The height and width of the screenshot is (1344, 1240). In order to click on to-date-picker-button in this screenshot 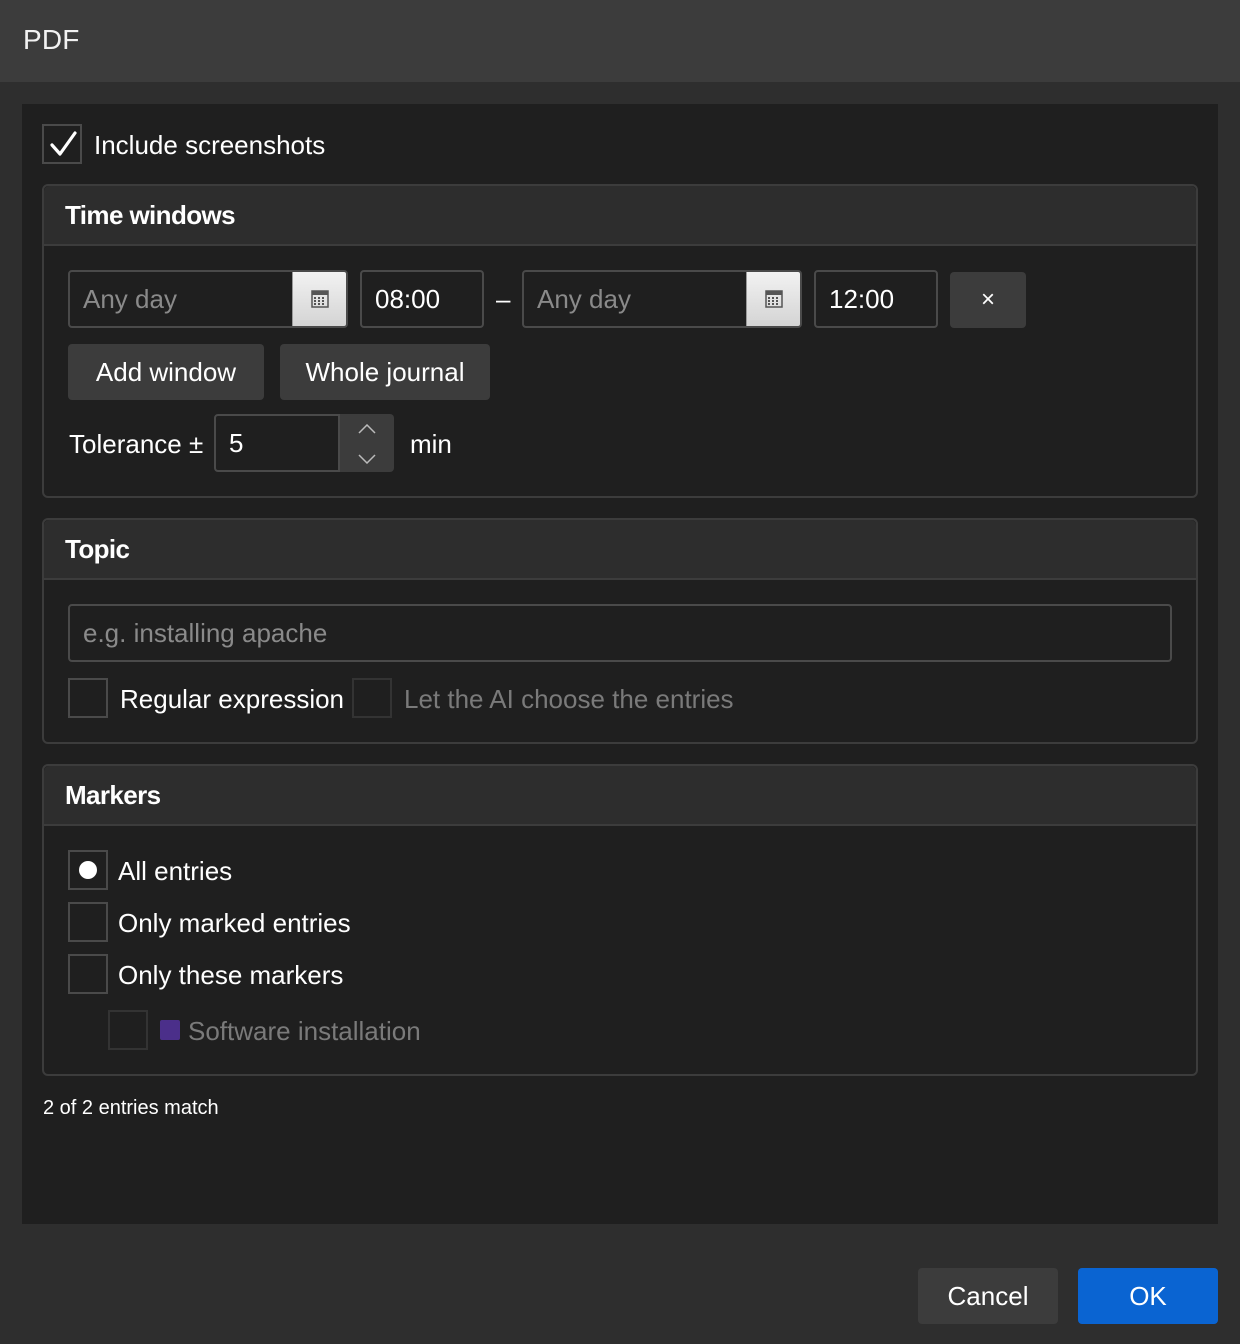, I will do `click(773, 299)`.